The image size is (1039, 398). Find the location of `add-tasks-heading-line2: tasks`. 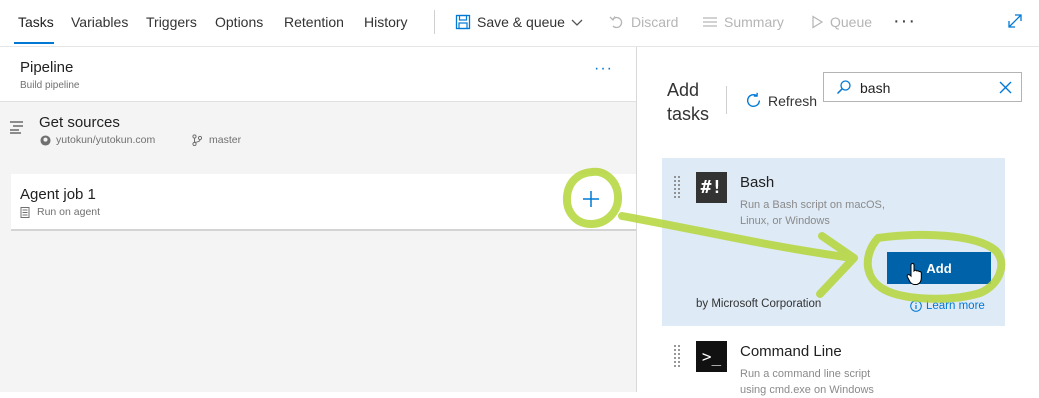

add-tasks-heading-line2: tasks is located at coordinates (688, 114).